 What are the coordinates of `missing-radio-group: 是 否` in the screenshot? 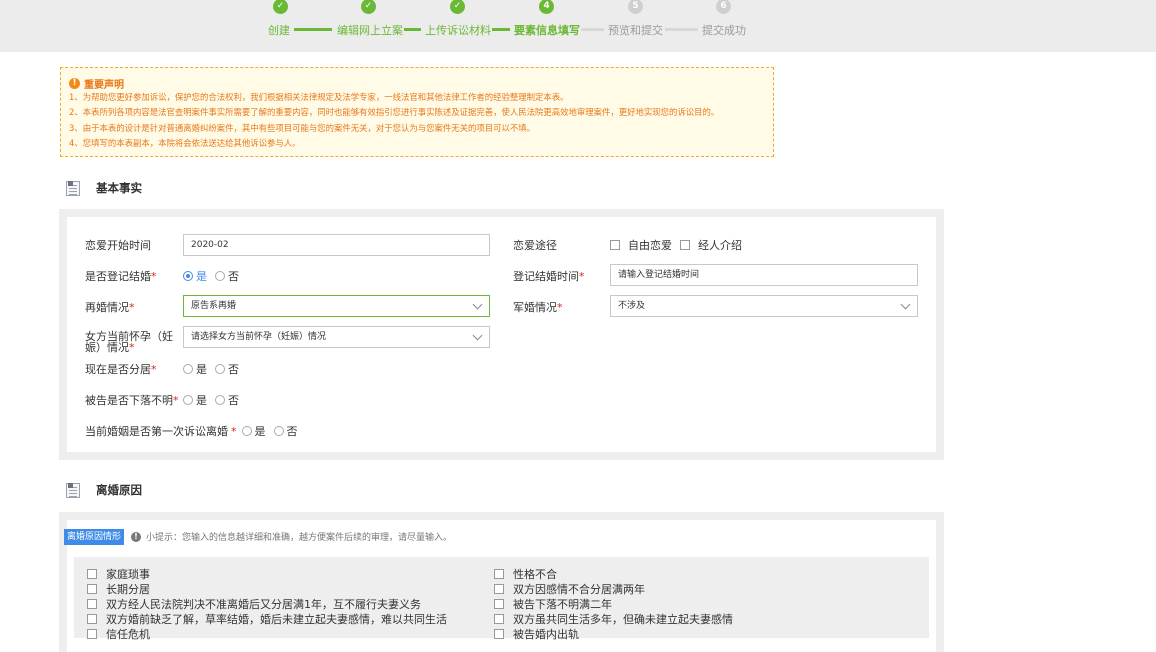 It's located at (215, 400).